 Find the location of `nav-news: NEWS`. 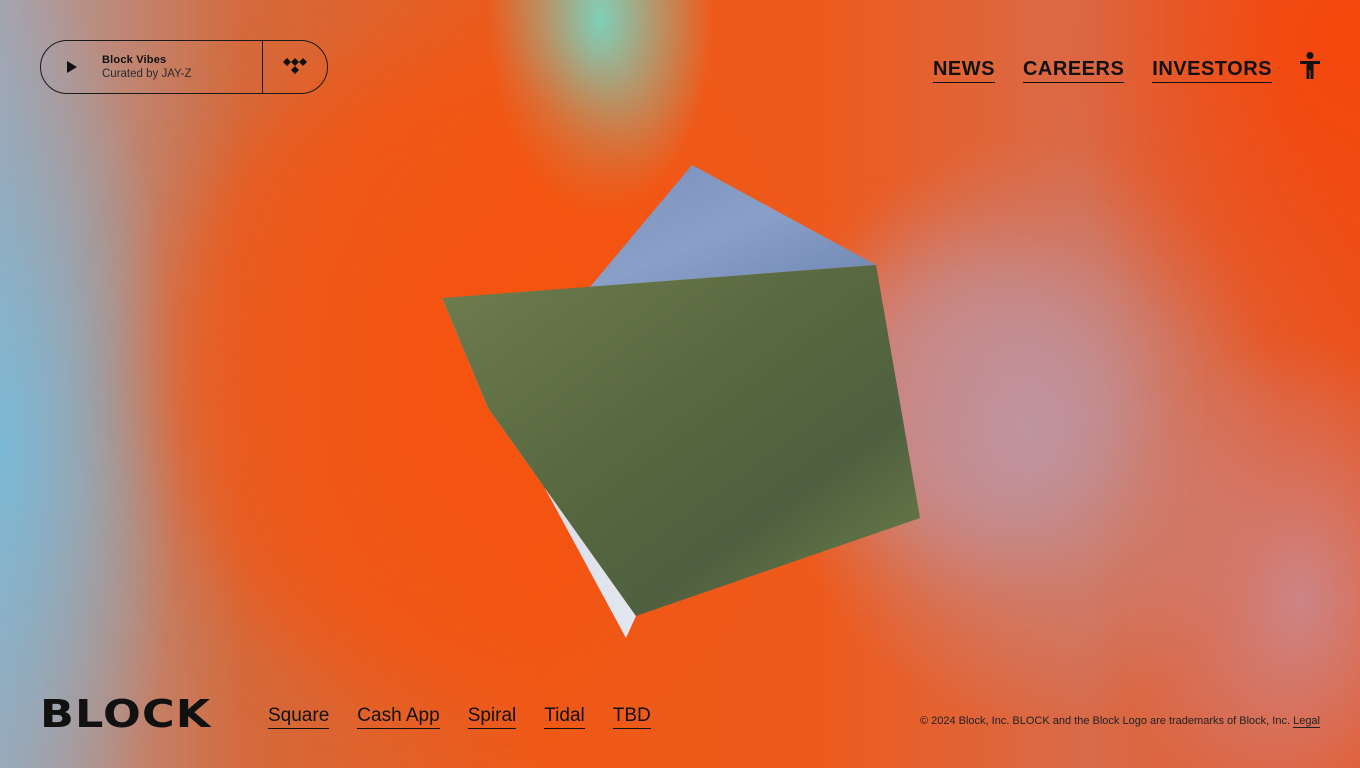

nav-news: NEWS is located at coordinates (963, 70).